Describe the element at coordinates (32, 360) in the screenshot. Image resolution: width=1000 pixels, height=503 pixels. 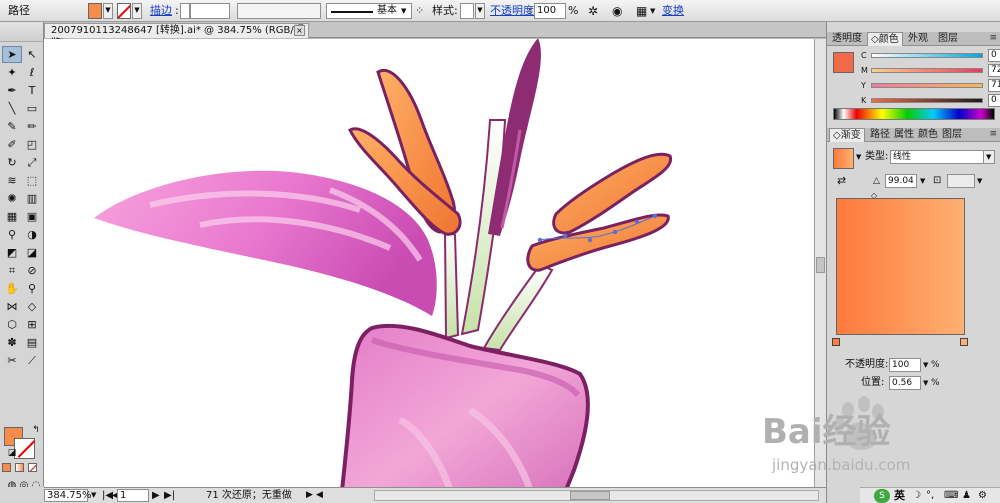
I see `knife-icon: ⟋` at that location.